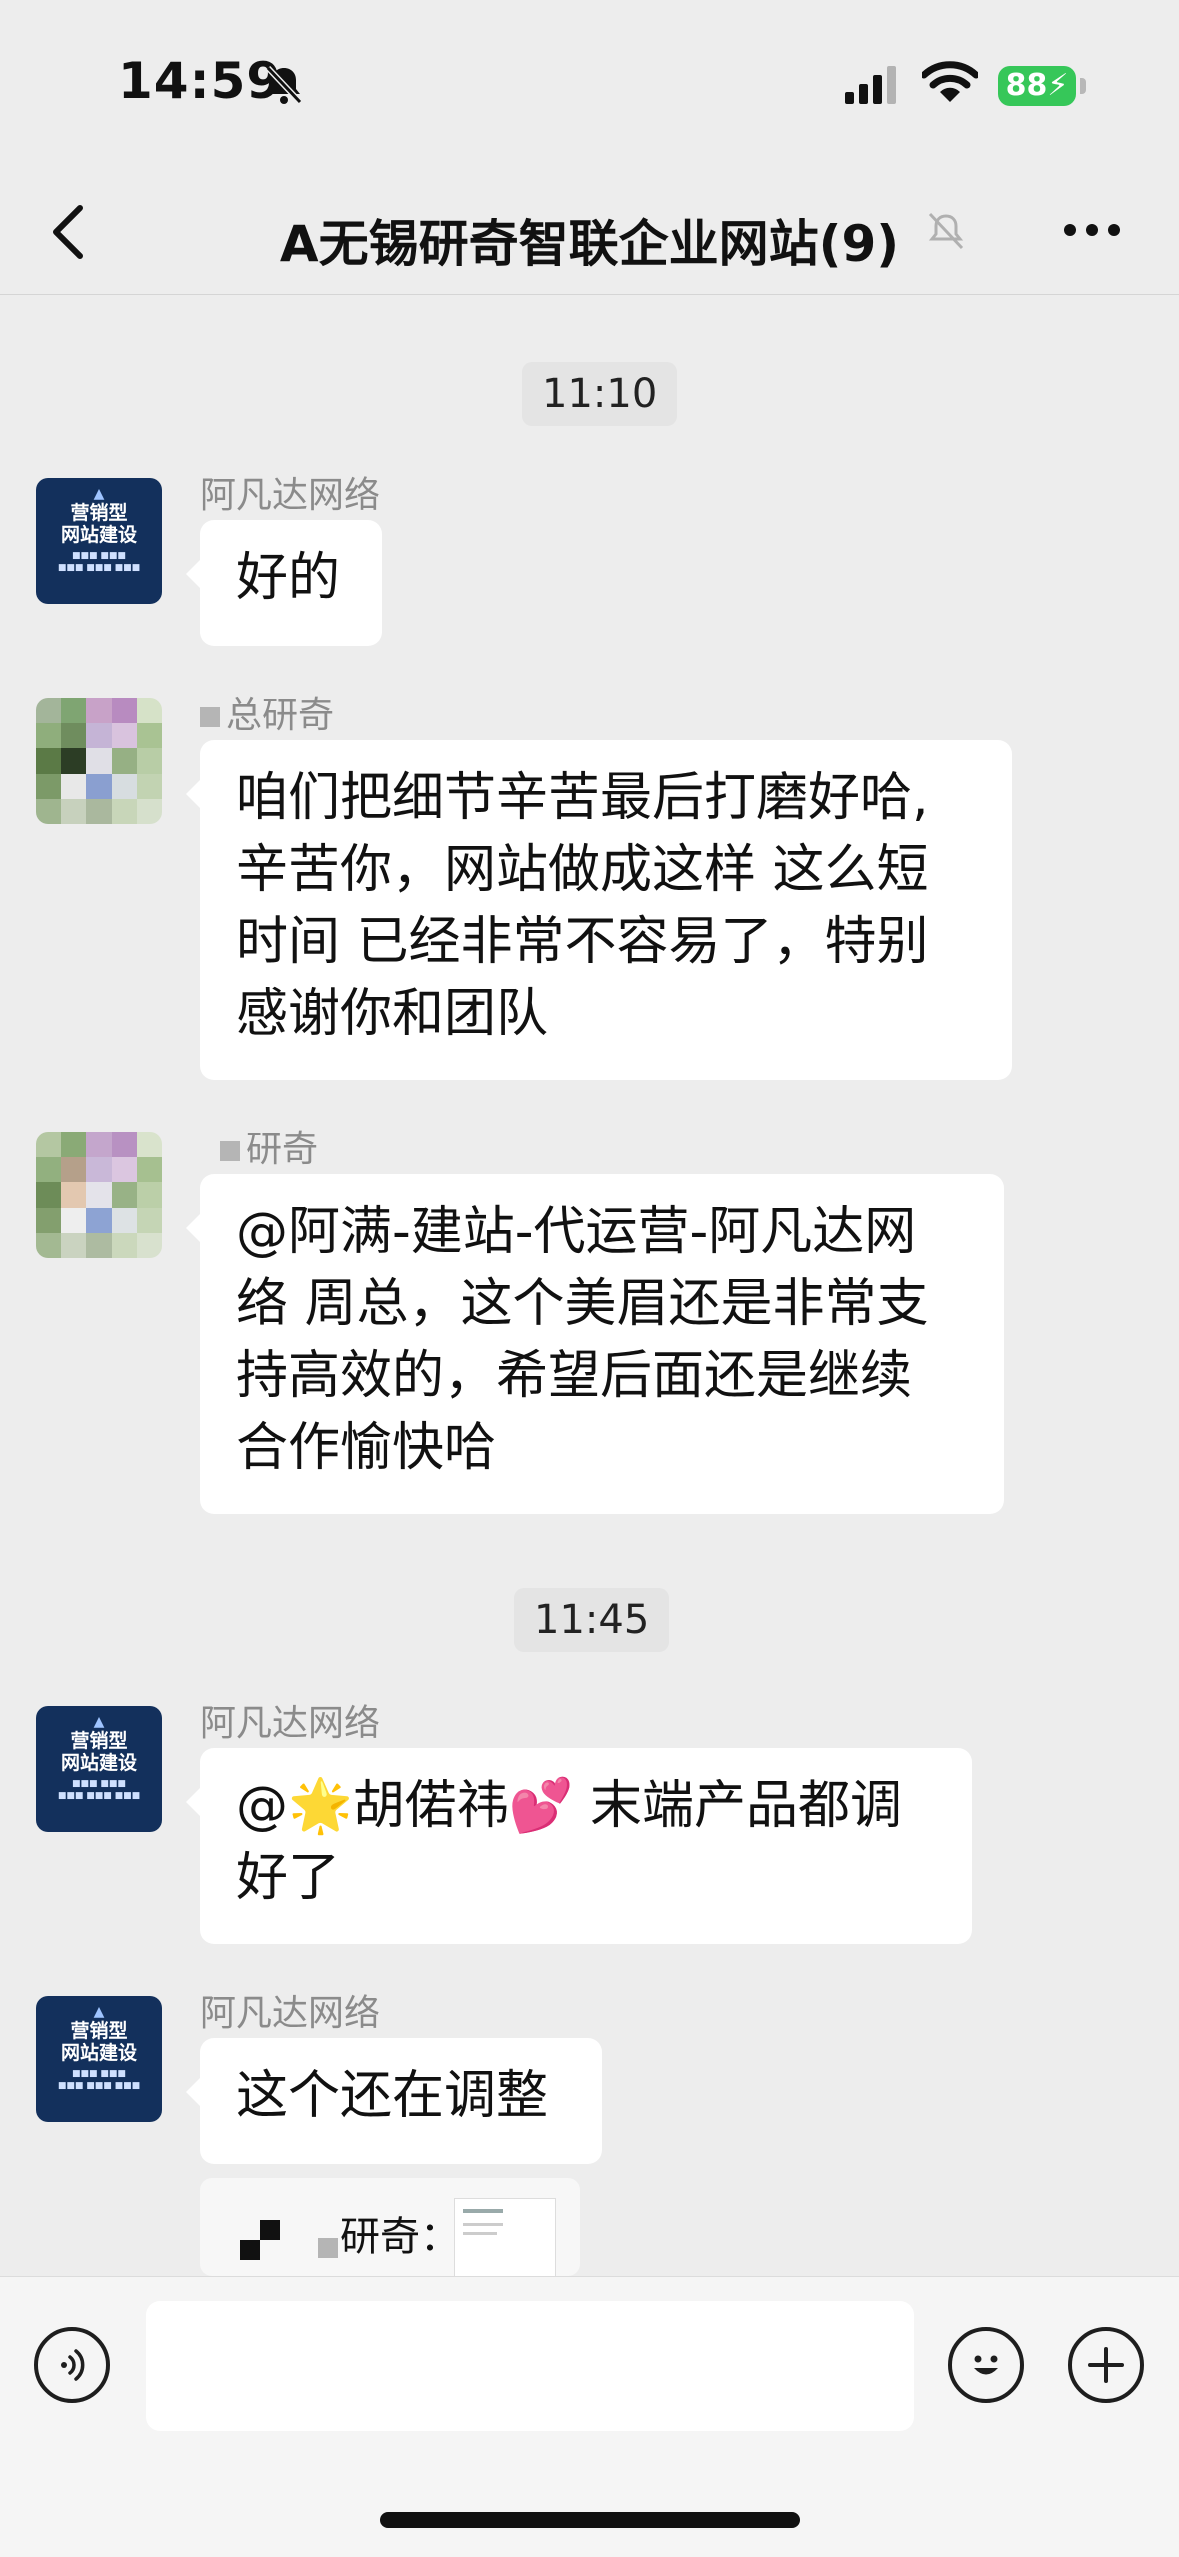 The width and height of the screenshot is (1179, 2557). What do you see at coordinates (590, 2520) in the screenshot?
I see `home-indicator` at bounding box center [590, 2520].